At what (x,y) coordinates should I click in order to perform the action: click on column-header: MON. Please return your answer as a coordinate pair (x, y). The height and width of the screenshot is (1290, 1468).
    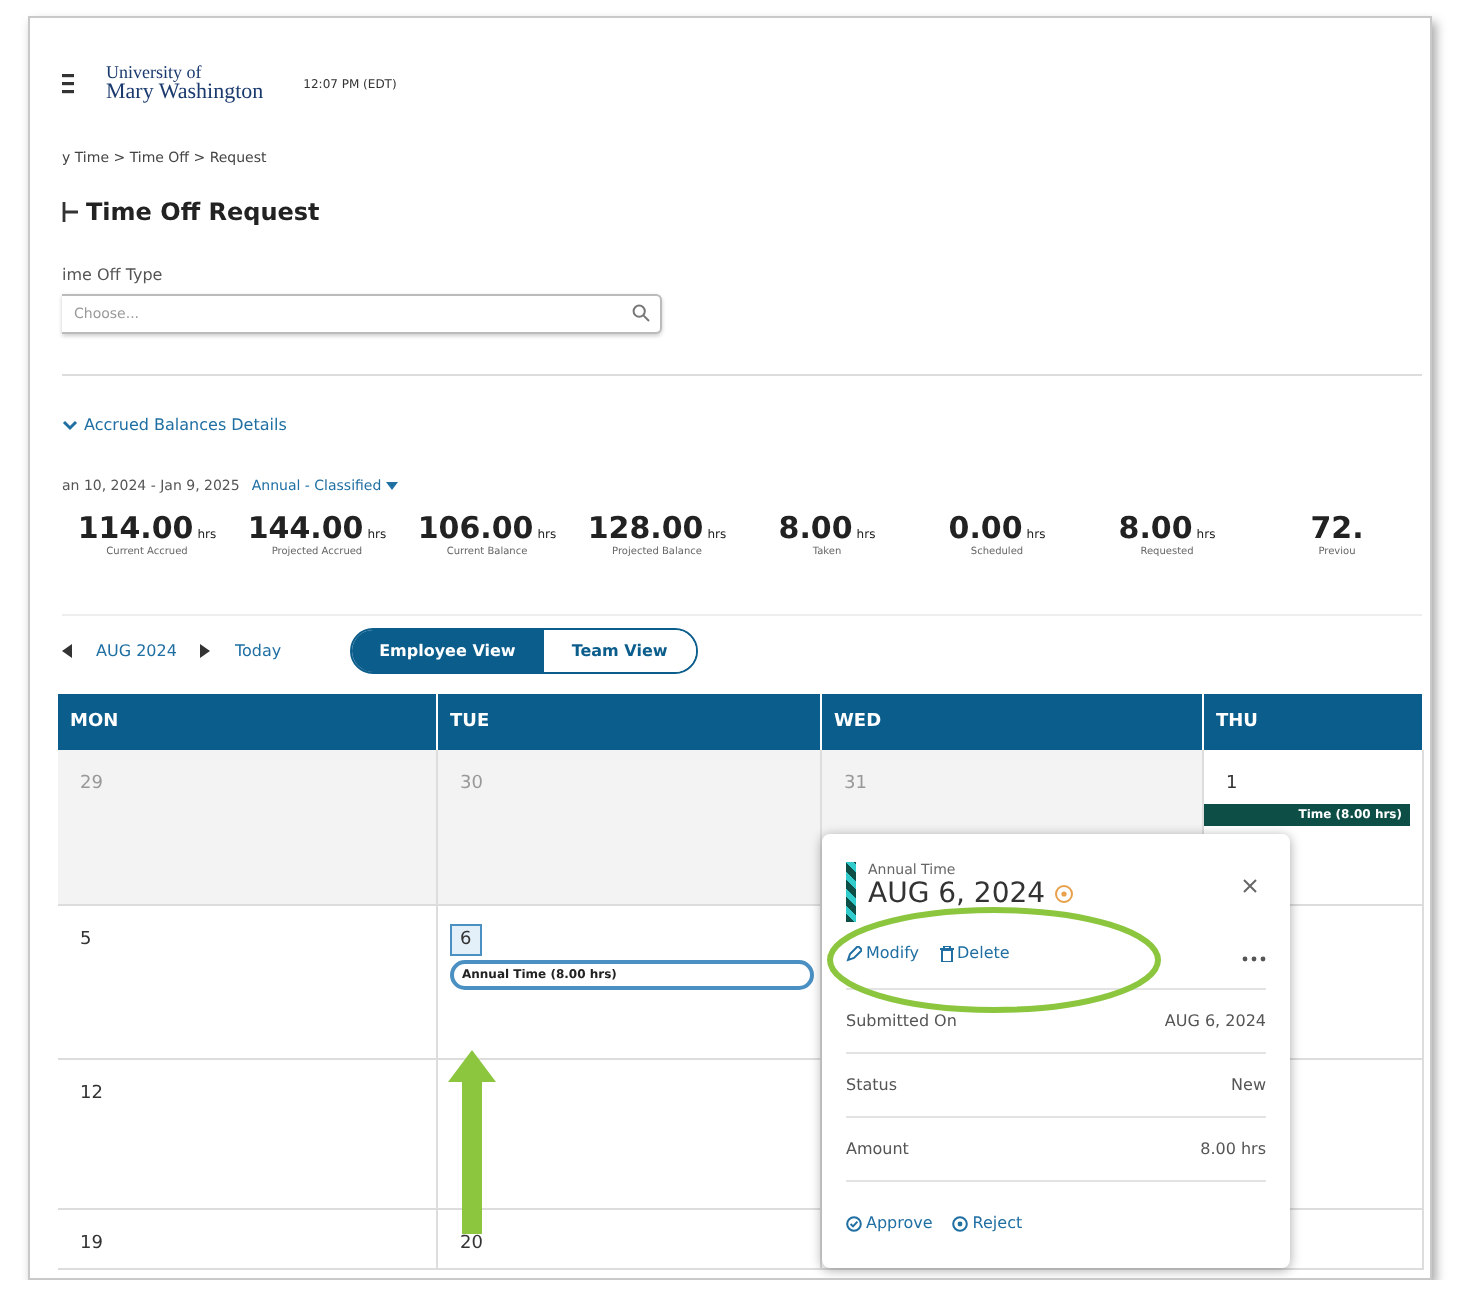
    Looking at the image, I should click on (248, 722).